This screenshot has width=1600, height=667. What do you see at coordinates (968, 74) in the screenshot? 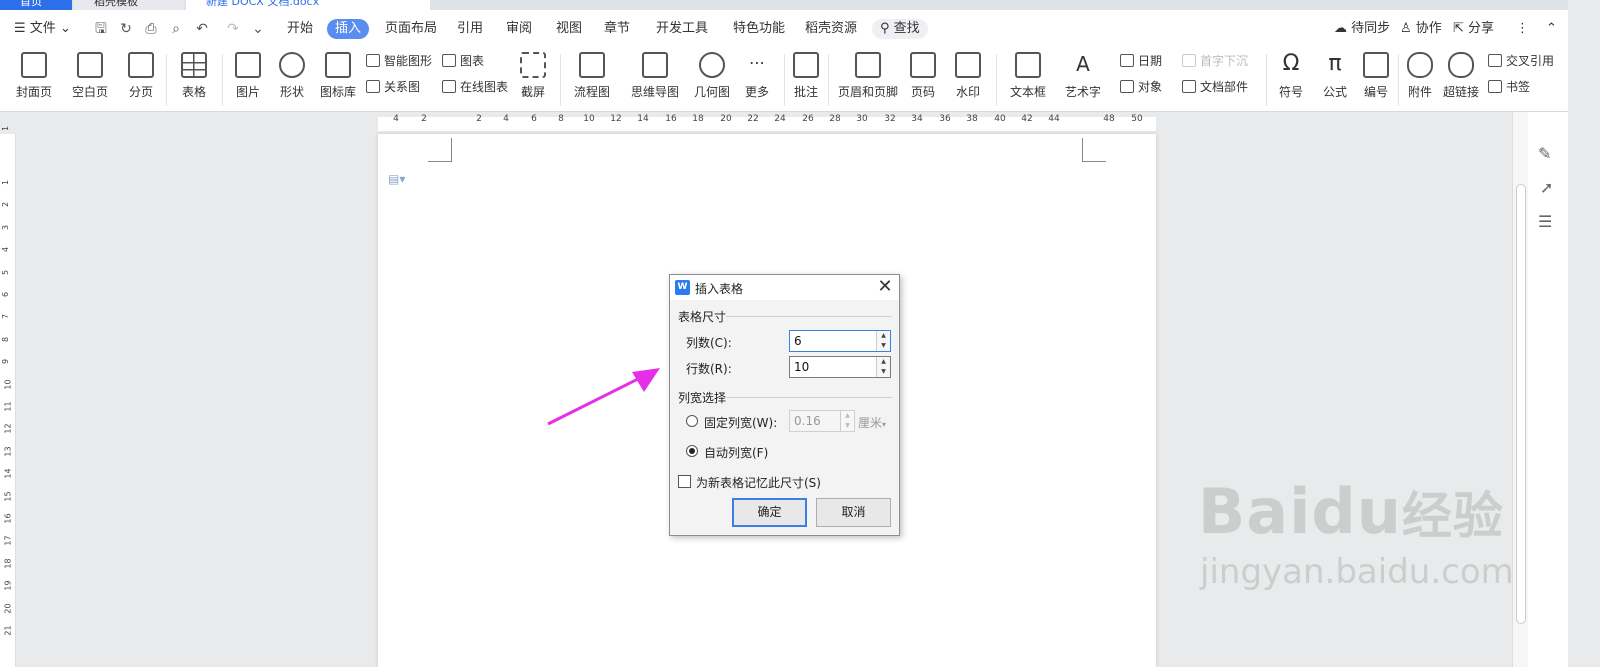
I see `watermark-button: 水印` at bounding box center [968, 74].